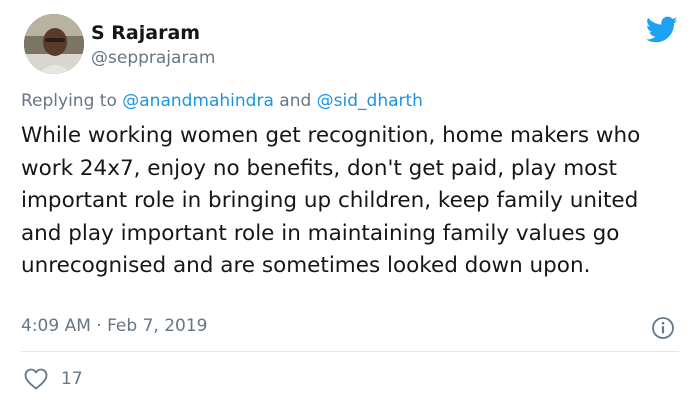 Image resolution: width=700 pixels, height=406 pixels. Describe the element at coordinates (72, 379) in the screenshot. I see `like-count: 17` at that location.